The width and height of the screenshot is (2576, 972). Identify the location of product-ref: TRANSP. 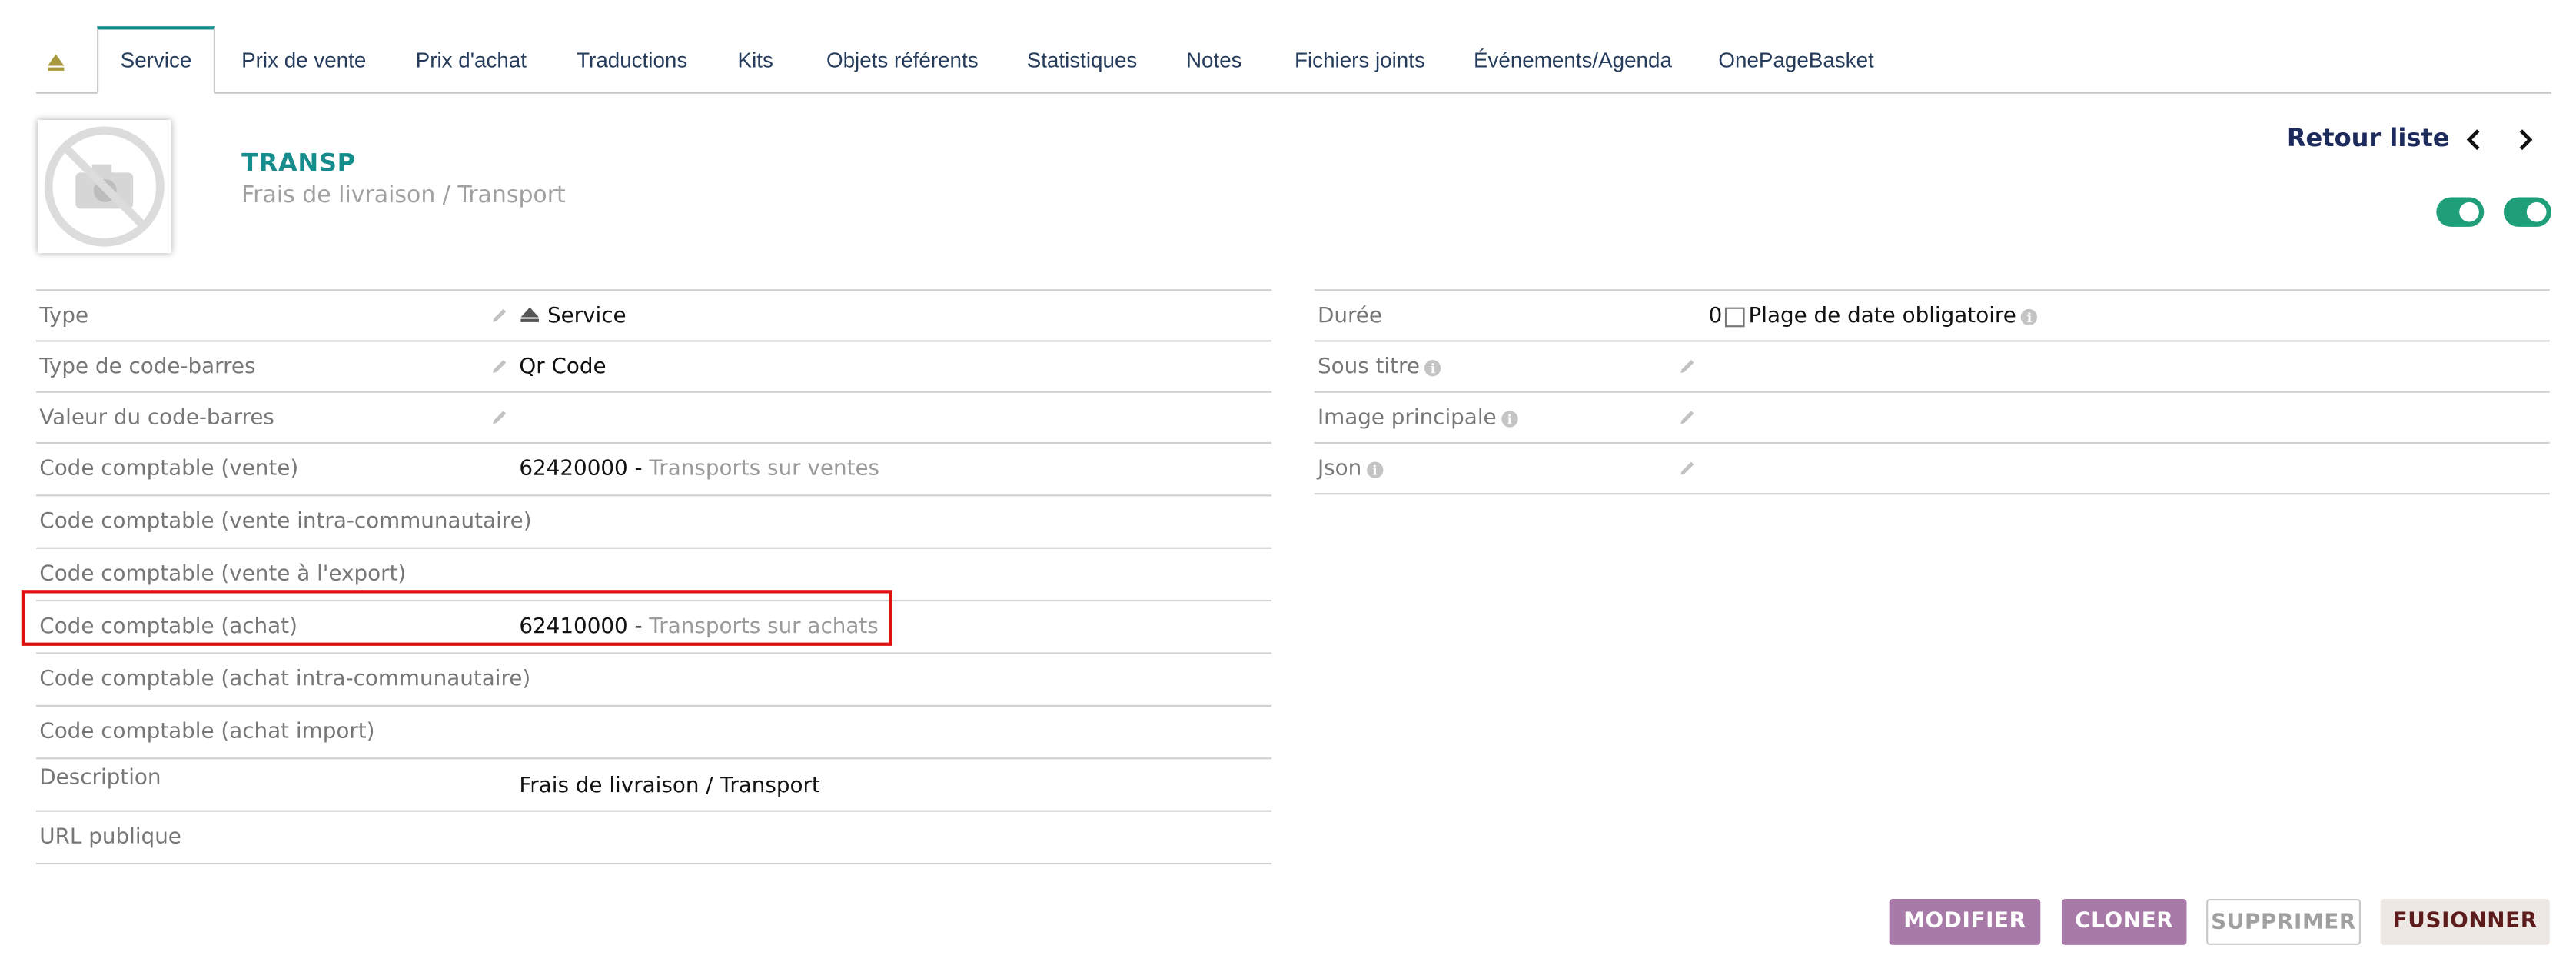
(298, 163).